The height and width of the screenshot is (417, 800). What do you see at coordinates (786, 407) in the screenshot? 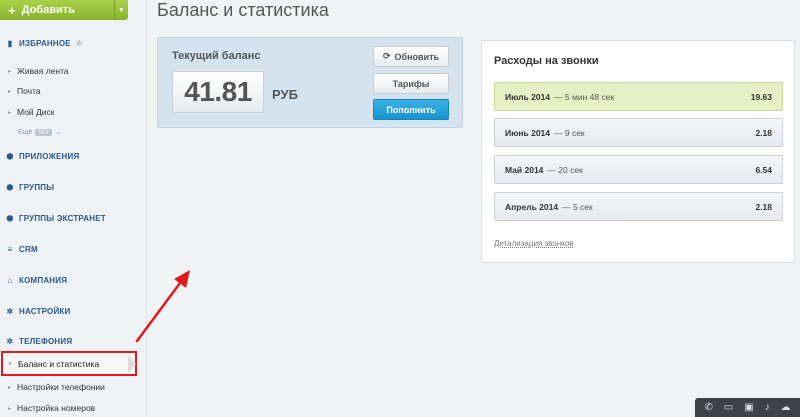
I see `cloud-icon: ☁` at bounding box center [786, 407].